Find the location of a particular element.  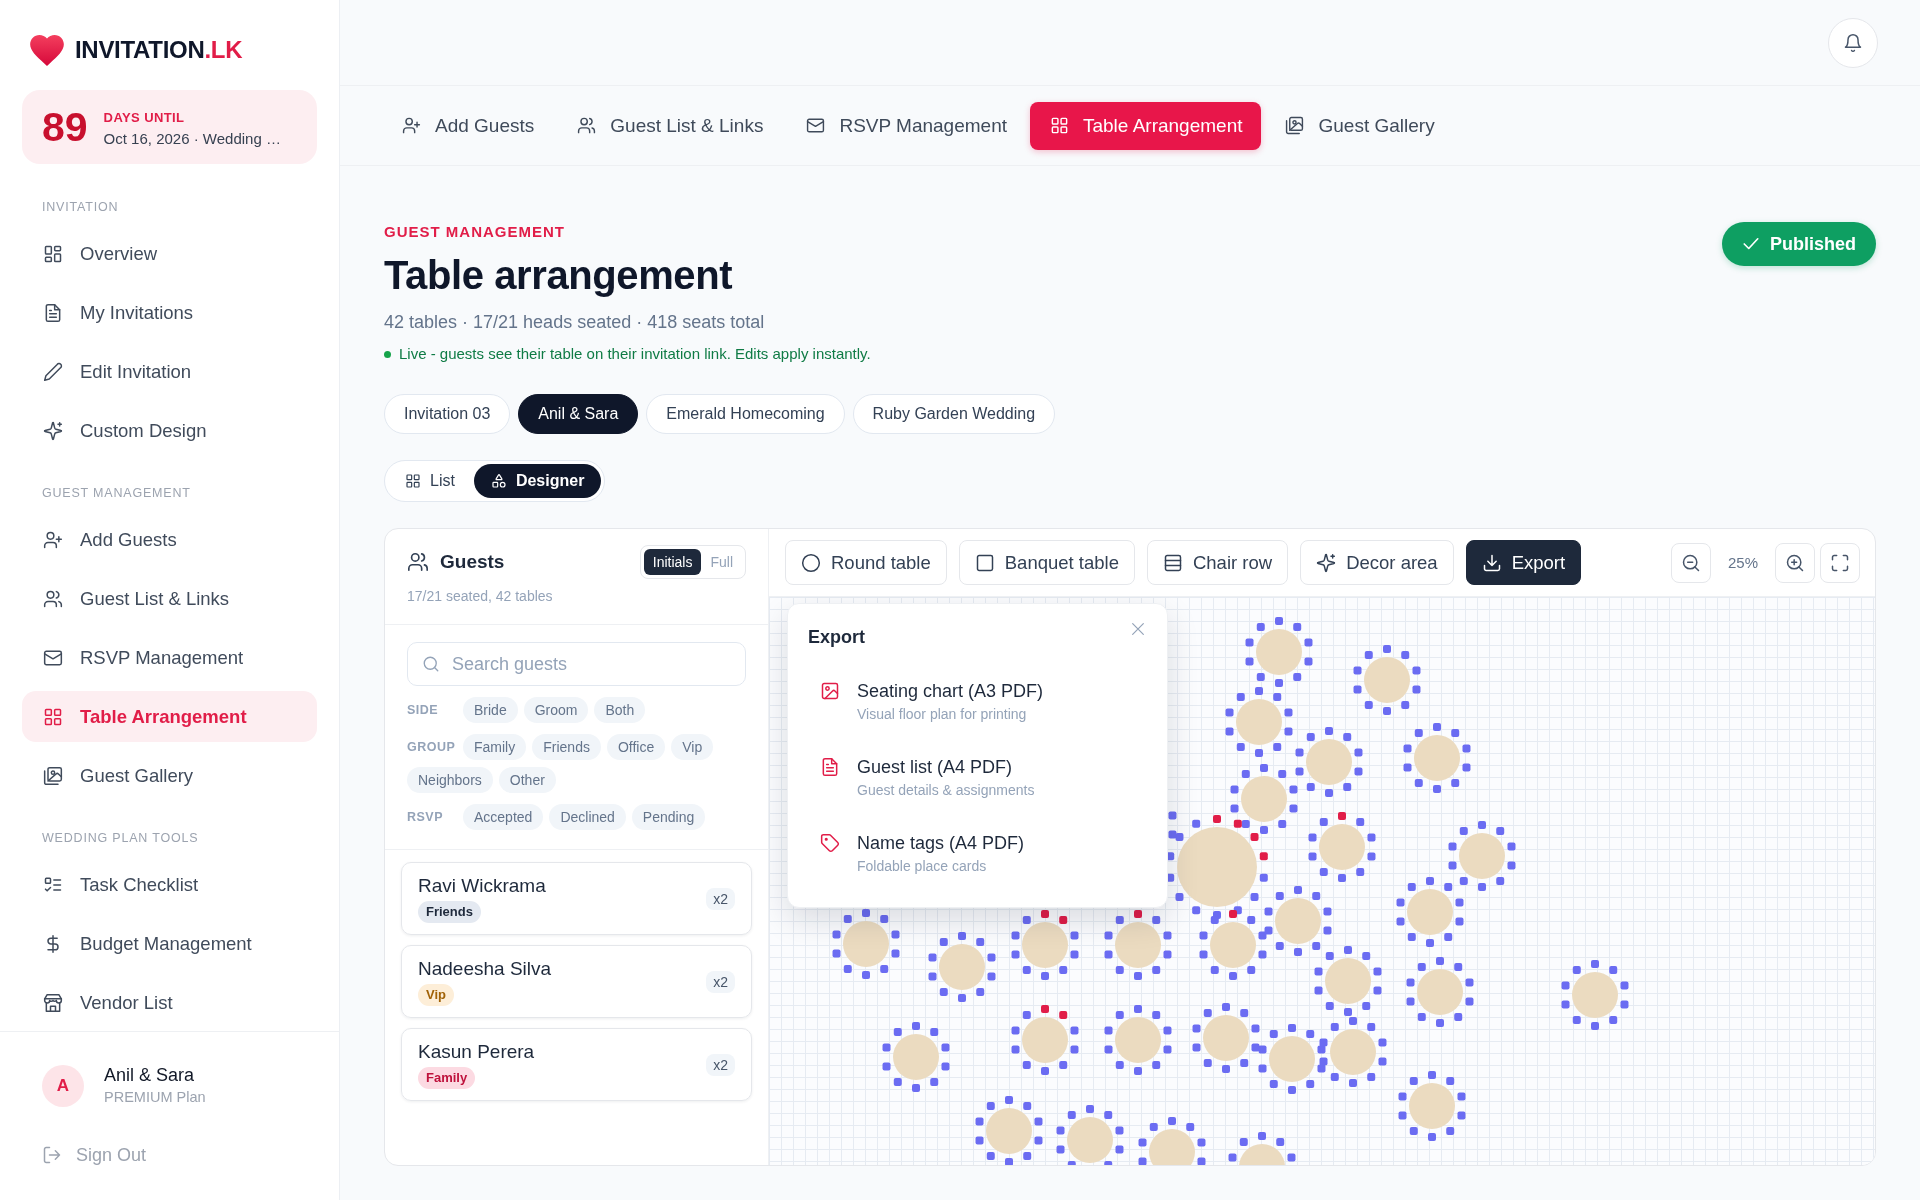

tool-button: Banquet table is located at coordinates (1046, 562).